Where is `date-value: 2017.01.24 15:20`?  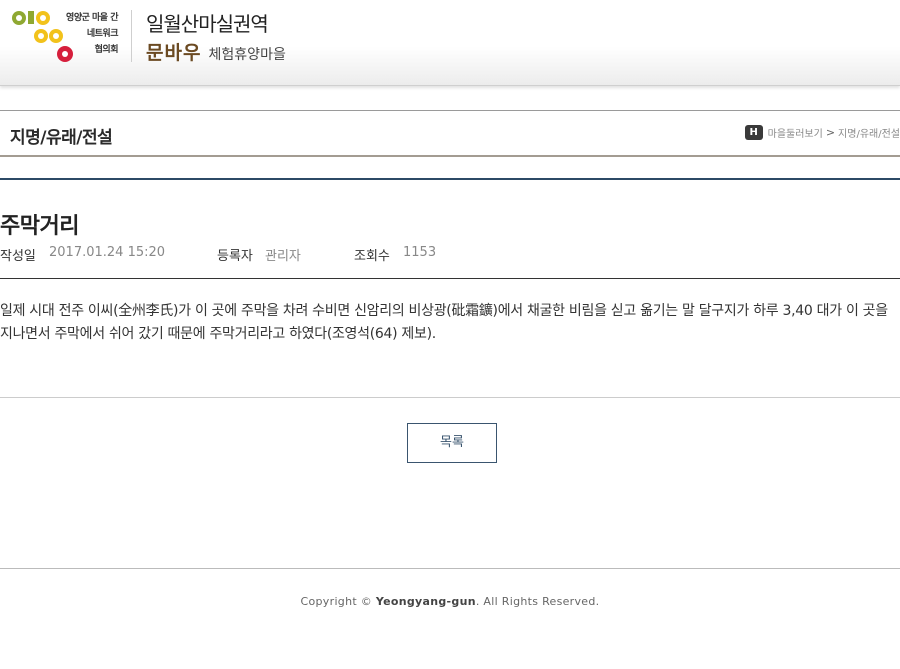 date-value: 2017.01.24 15:20 is located at coordinates (107, 252).